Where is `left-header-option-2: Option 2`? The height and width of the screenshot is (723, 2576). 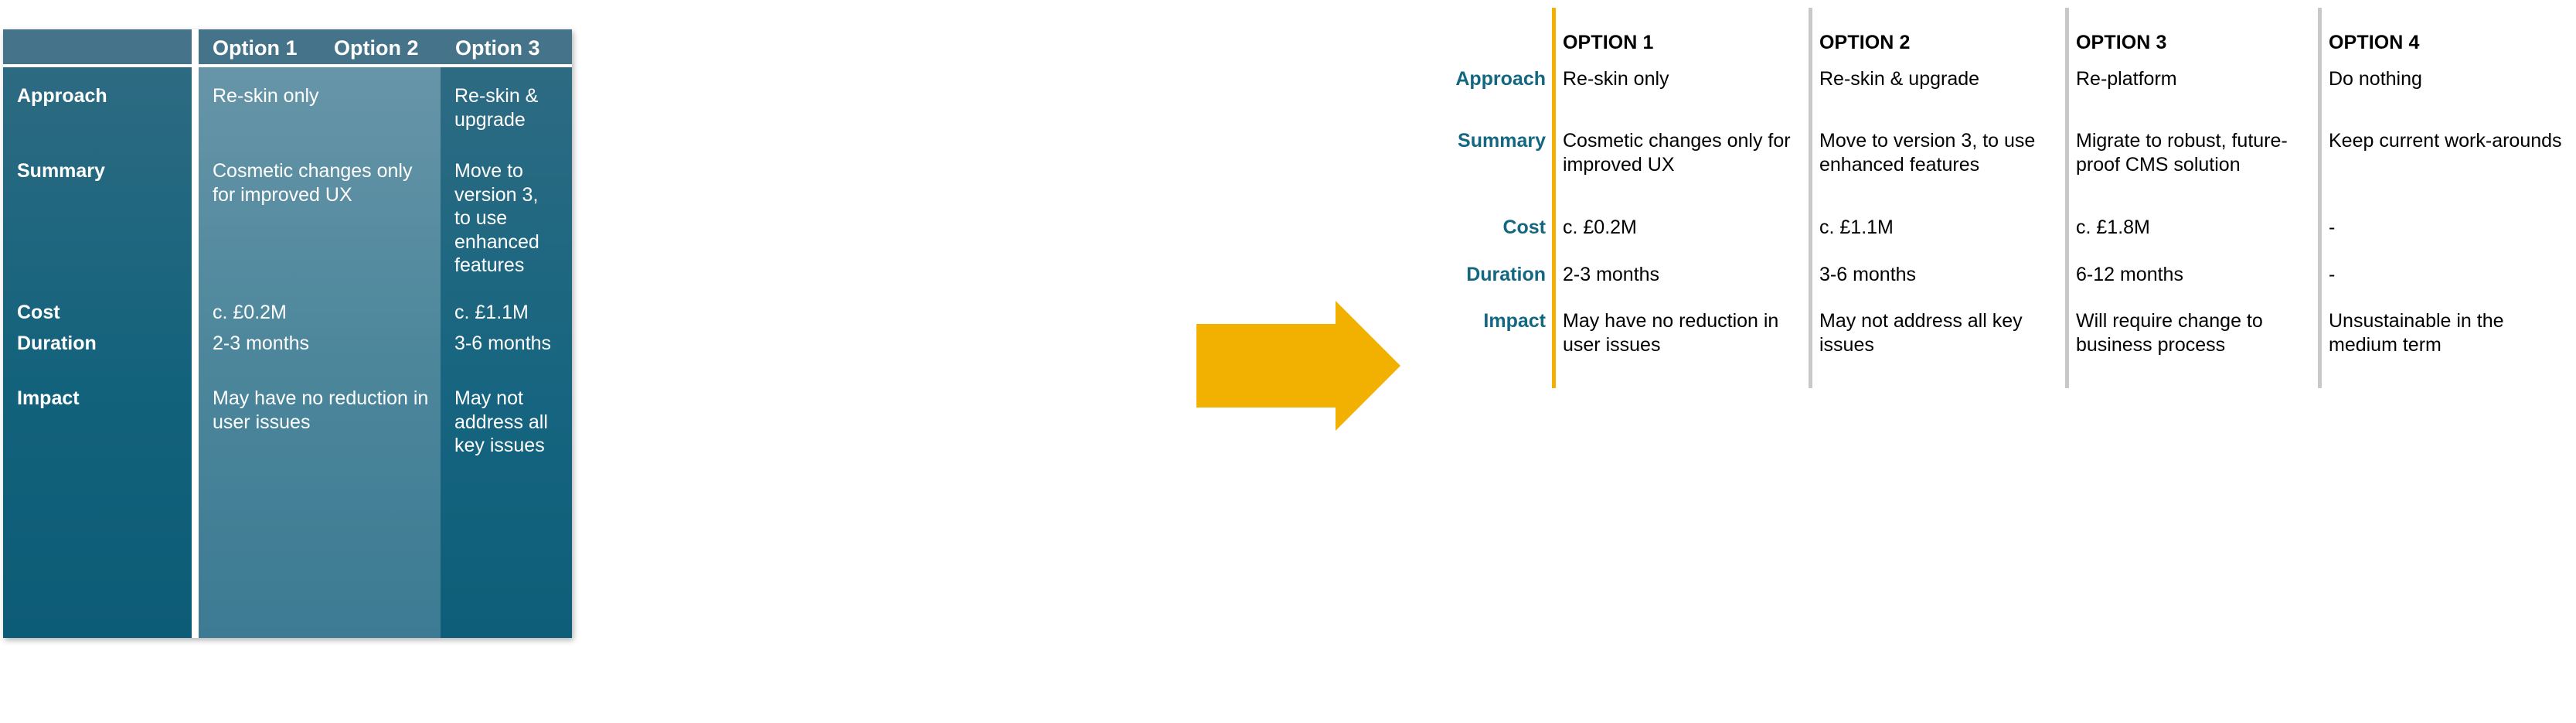 left-header-option-2: Option 2 is located at coordinates (376, 48).